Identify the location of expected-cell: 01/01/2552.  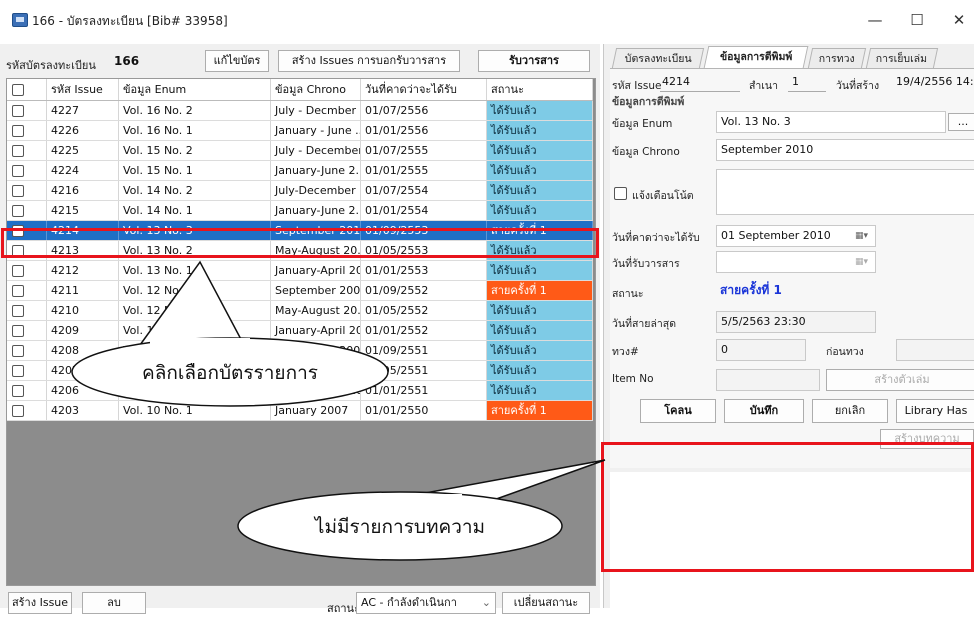
(424, 330).